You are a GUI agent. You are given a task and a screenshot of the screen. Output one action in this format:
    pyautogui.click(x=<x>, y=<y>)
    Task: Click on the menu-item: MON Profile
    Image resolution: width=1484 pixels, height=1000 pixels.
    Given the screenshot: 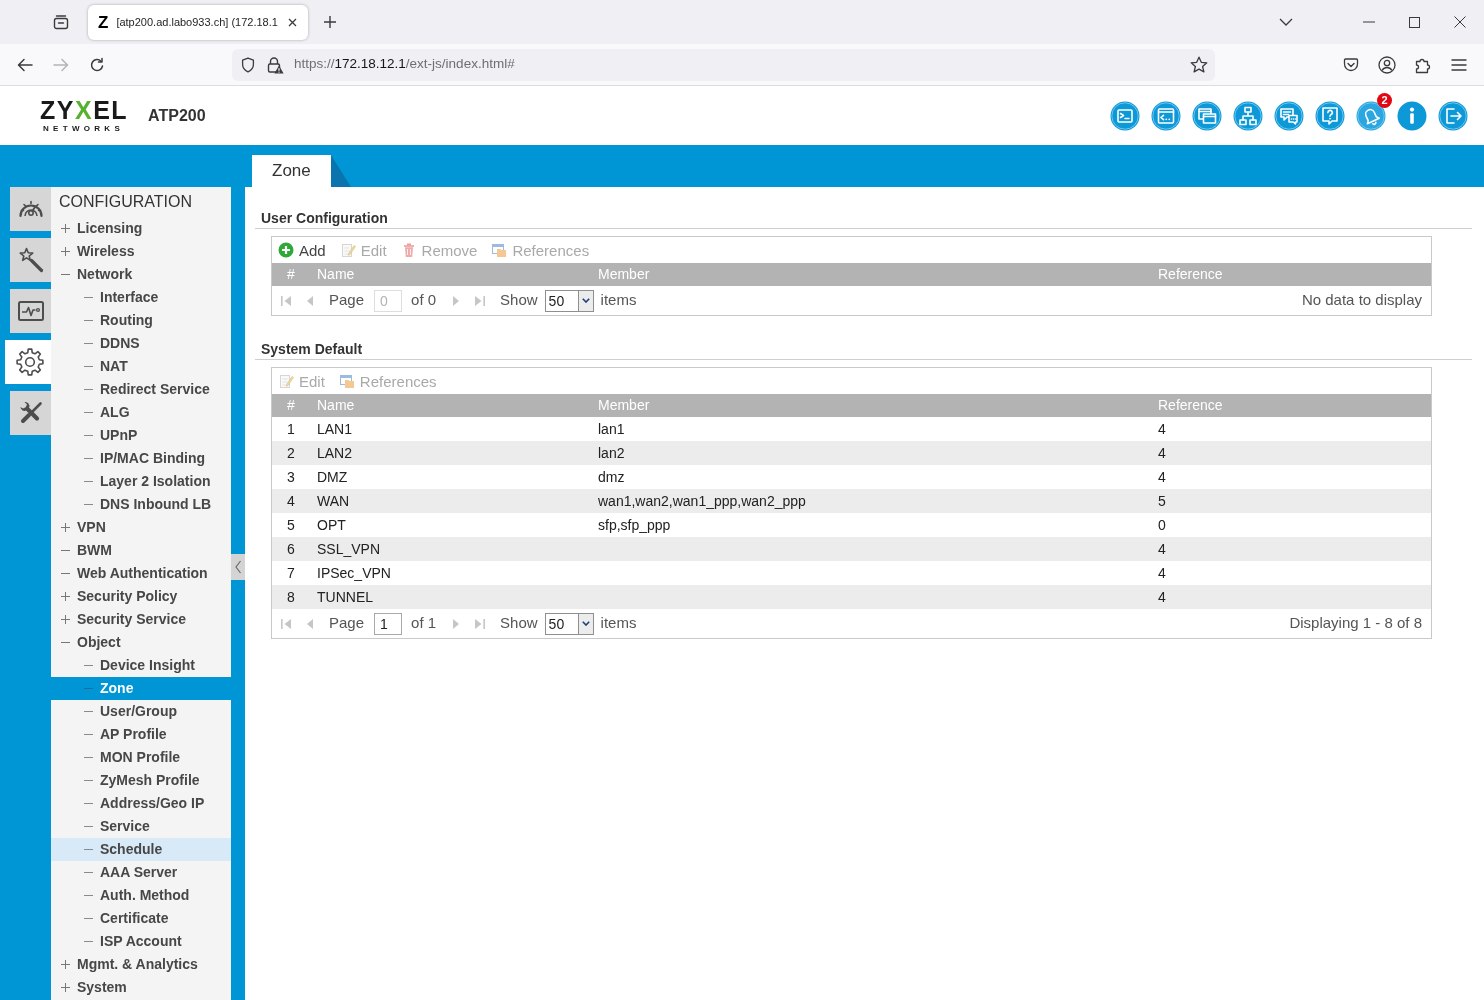 What is the action you would take?
    pyautogui.click(x=141, y=757)
    